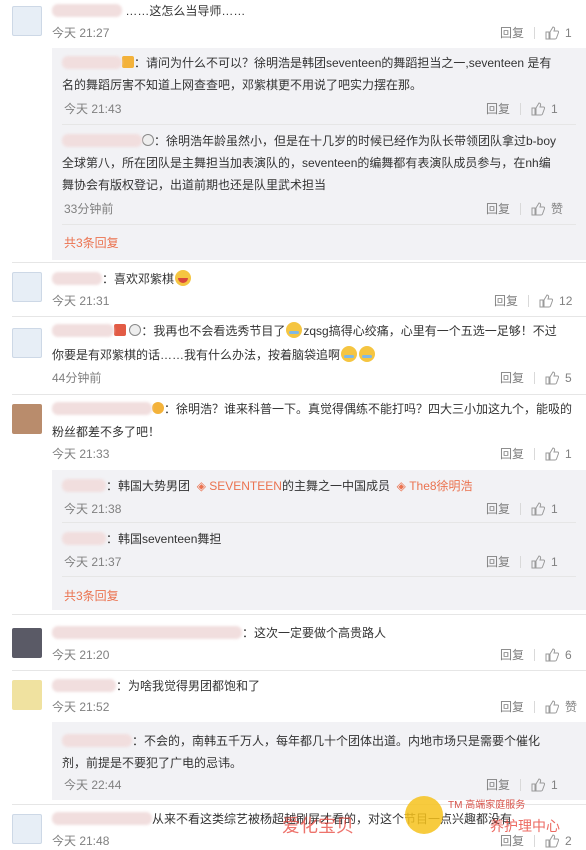 The height and width of the screenshot is (850, 586). I want to click on timestamp: 今天 21:27, so click(81, 33).